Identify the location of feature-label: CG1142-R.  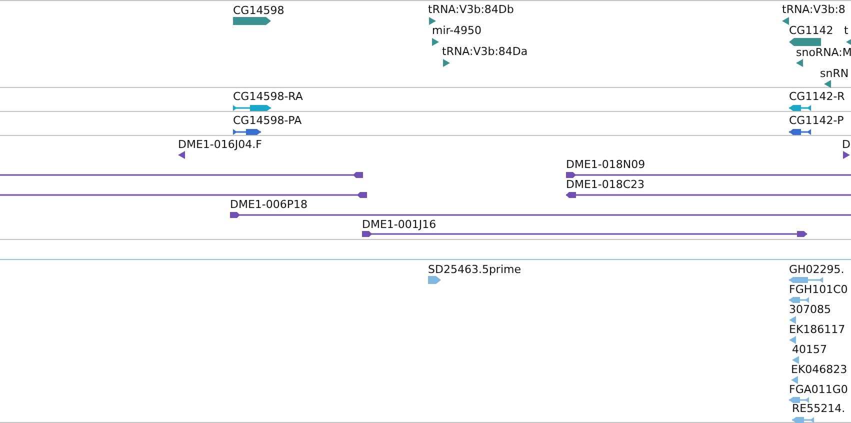
(817, 96).